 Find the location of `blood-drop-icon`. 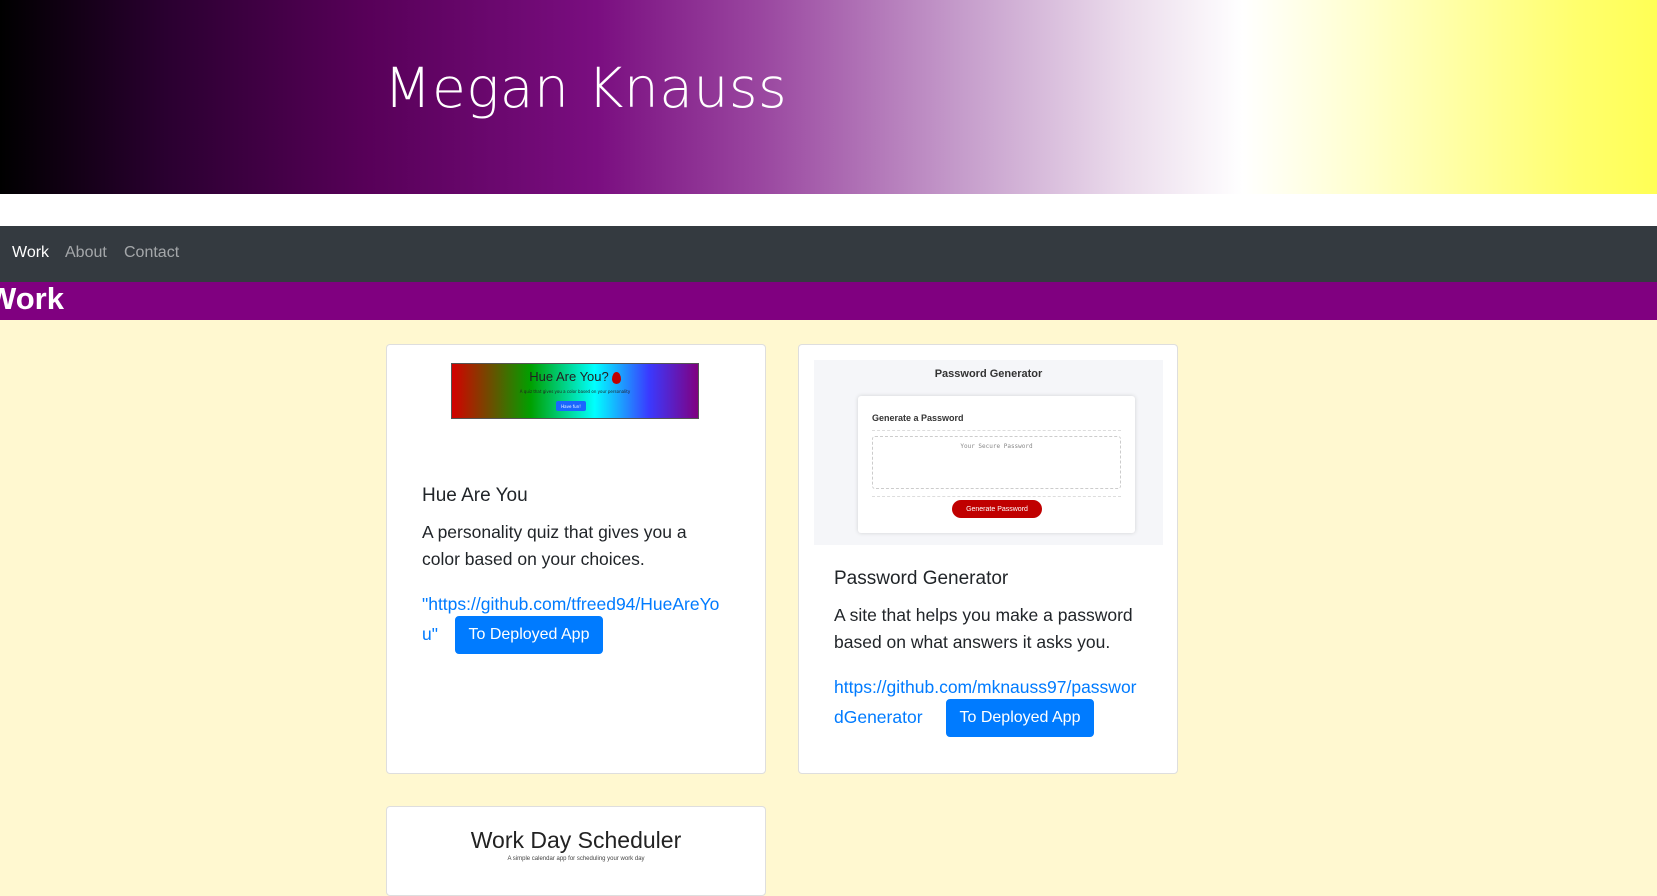

blood-drop-icon is located at coordinates (616, 377).